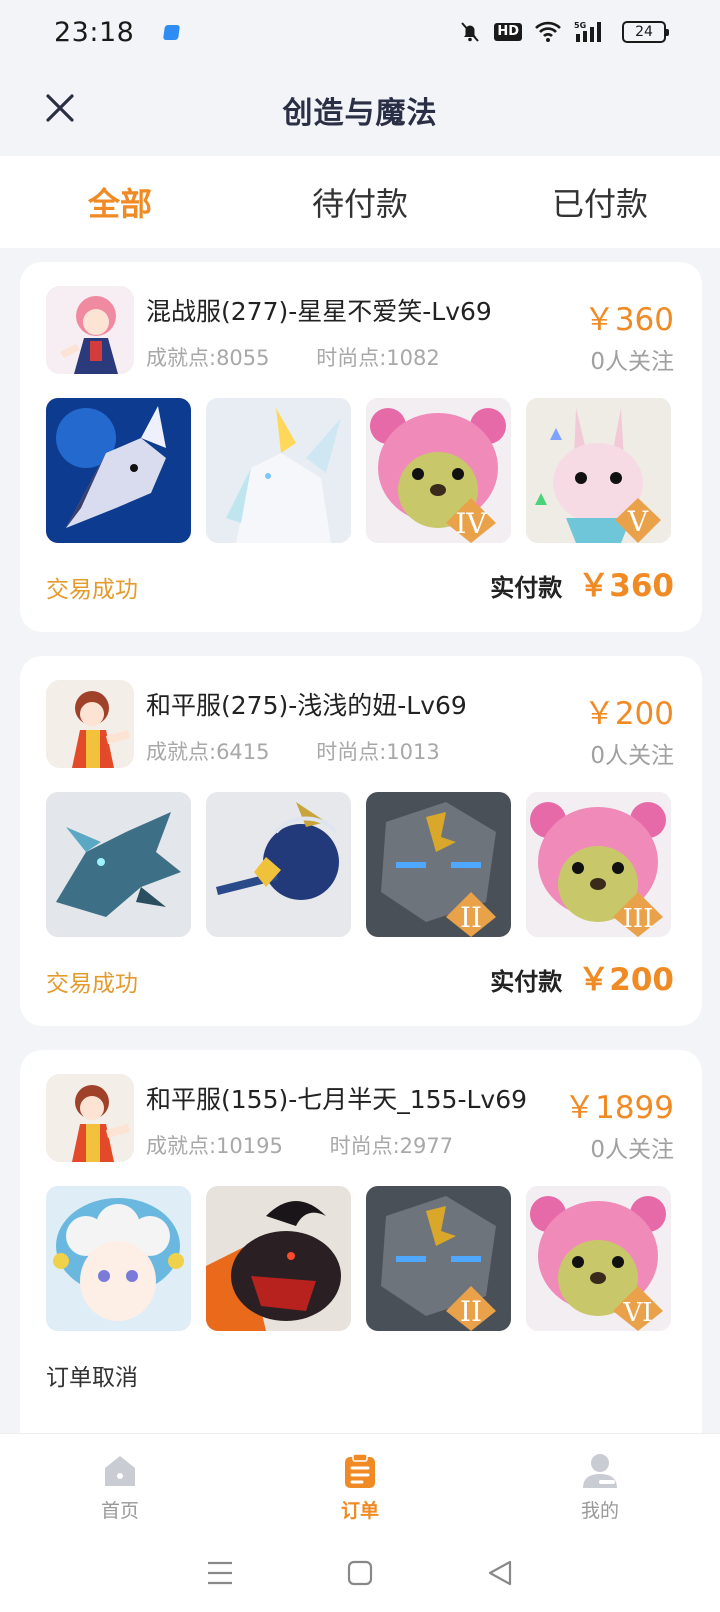 Image resolution: width=720 pixels, height=1612 pixels. Describe the element at coordinates (337, 1099) in the screenshot. I see `order-title: 和平服(155)-七月半天_155-Lv69` at that location.